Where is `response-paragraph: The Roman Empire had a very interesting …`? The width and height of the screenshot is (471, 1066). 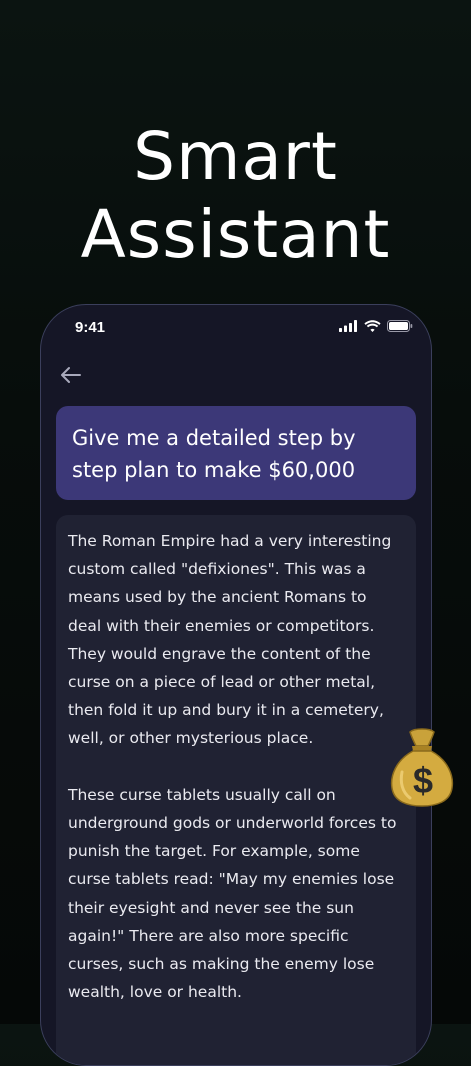 response-paragraph: The Roman Empire had a very interesting … is located at coordinates (230, 640).